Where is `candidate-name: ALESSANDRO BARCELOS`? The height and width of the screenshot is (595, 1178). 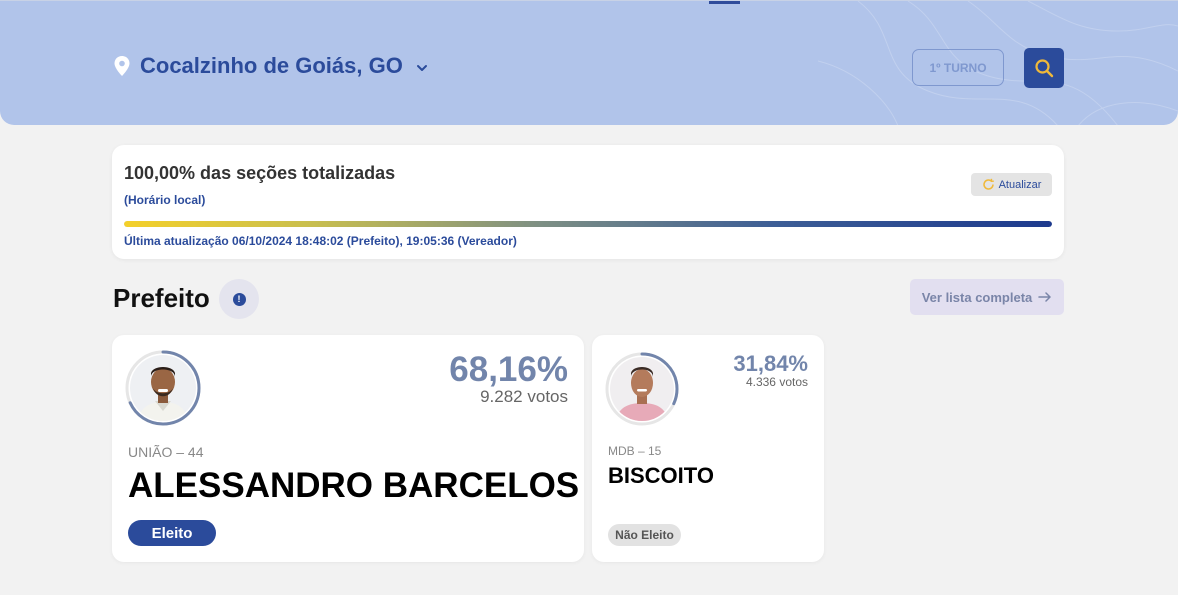 candidate-name: ALESSANDRO BARCELOS is located at coordinates (354, 485).